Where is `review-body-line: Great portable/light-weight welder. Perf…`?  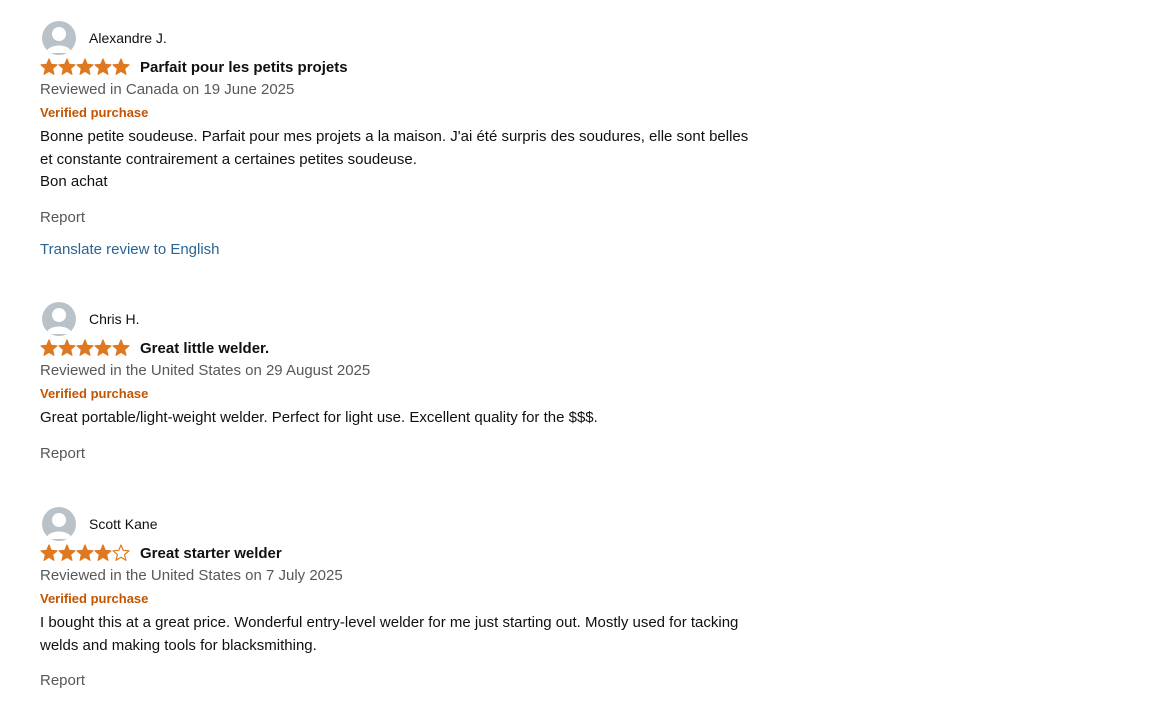 review-body-line: Great portable/light-weight welder. Perf… is located at coordinates (319, 417).